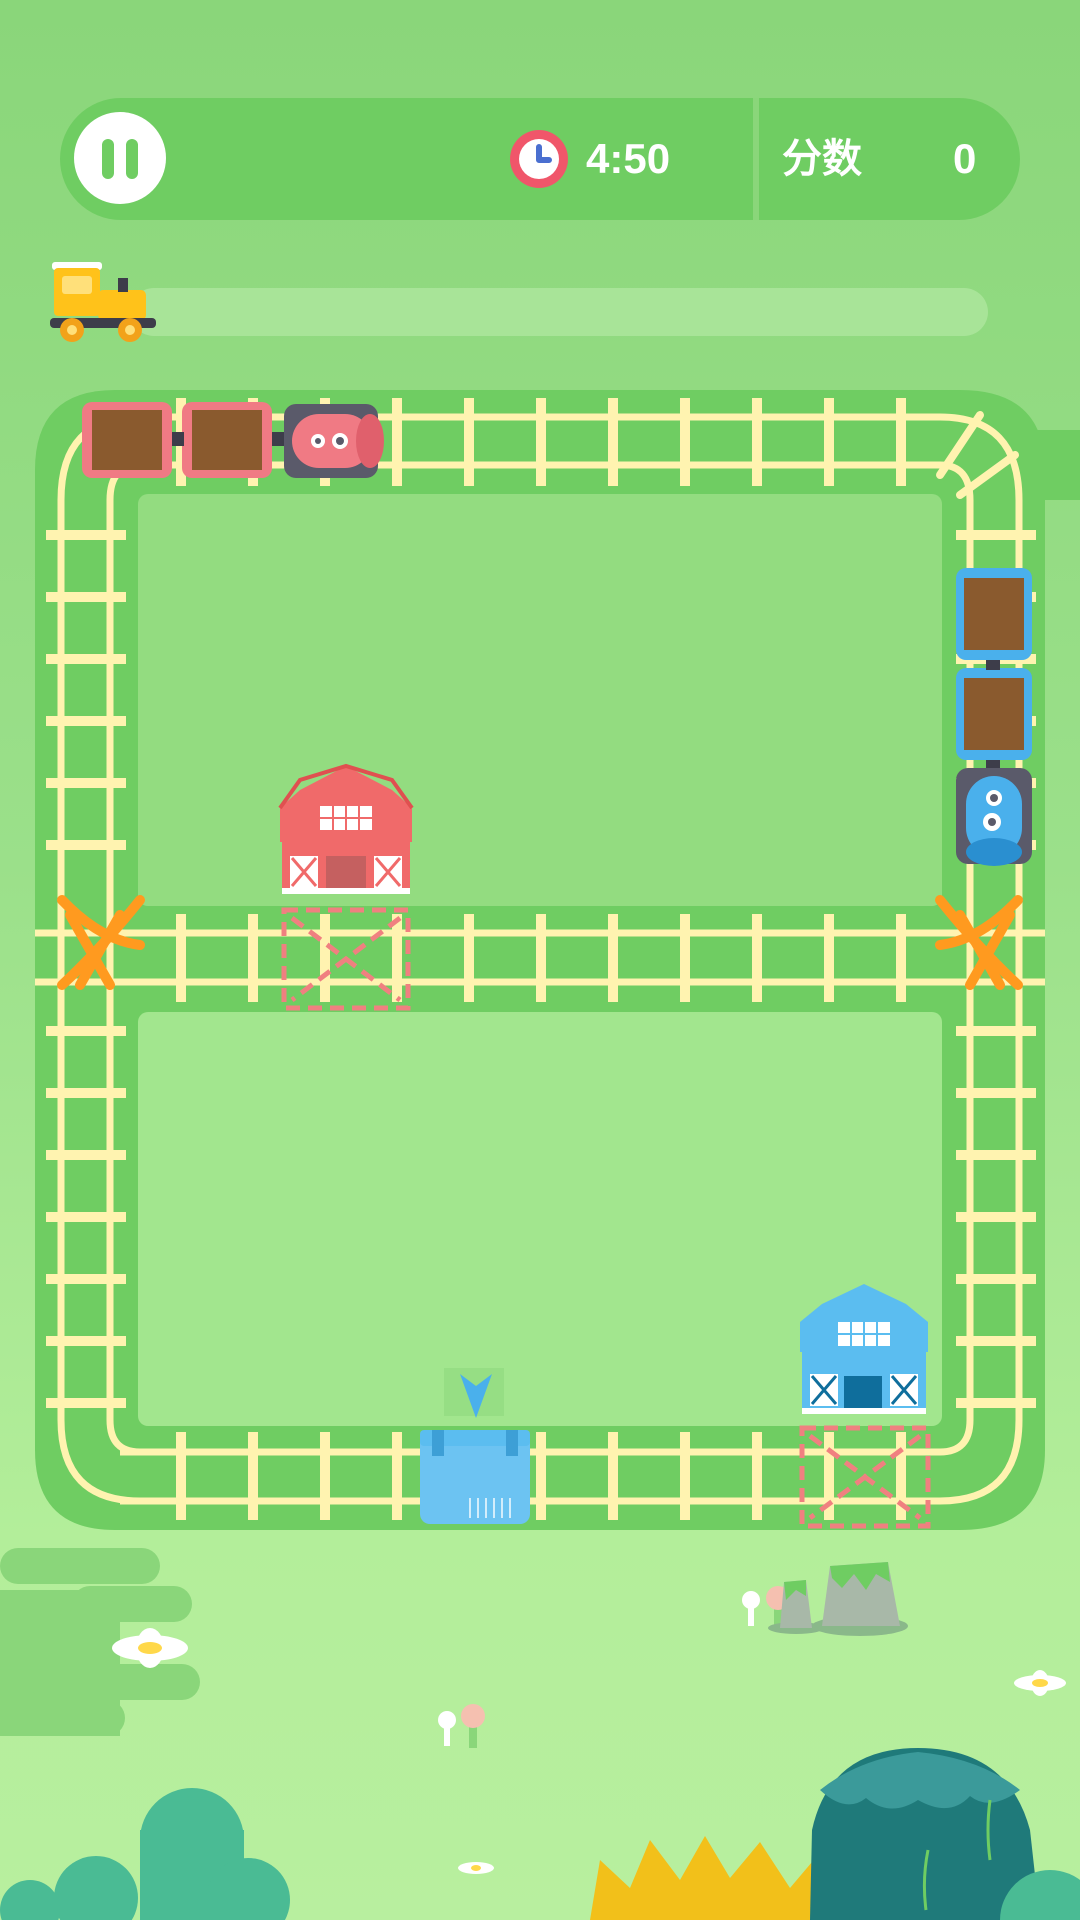 The image size is (1080, 1920). Describe the element at coordinates (838, 1599) in the screenshot. I see `tree-stump-icon` at that location.